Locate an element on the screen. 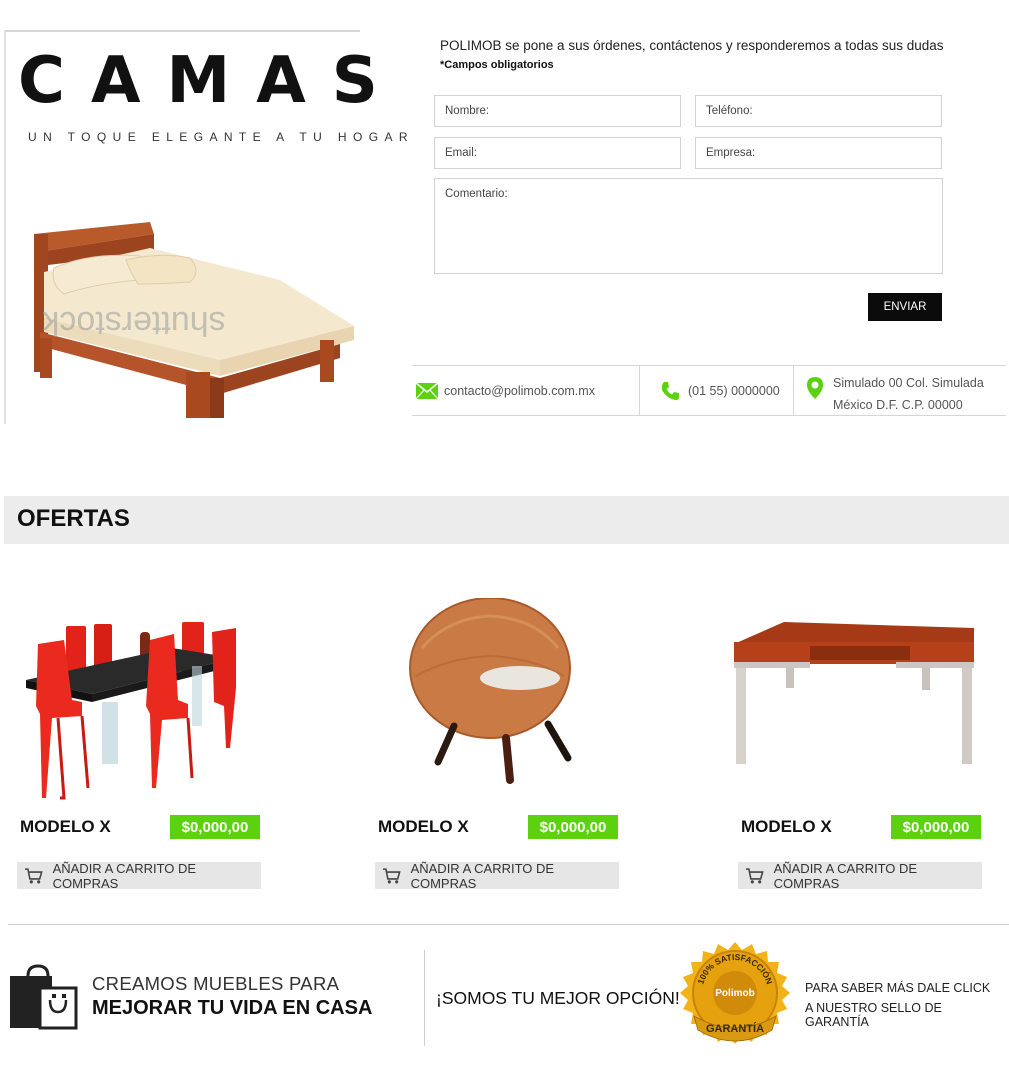 This screenshot has width=1009, height=1091. footer-tagline-1: CREAMOS MUEBLES PARA is located at coordinates (216, 983).